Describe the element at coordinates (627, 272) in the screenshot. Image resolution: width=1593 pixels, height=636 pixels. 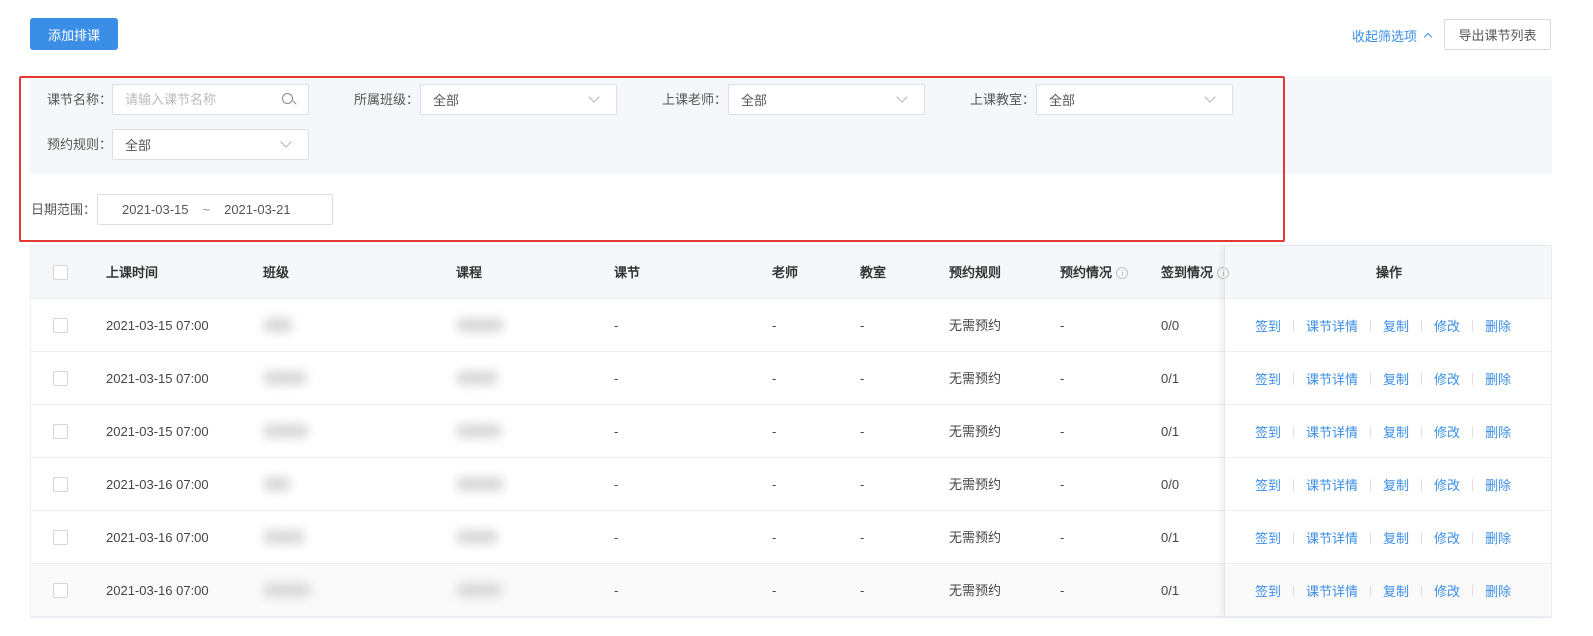
I see `column-header-lesson: 课节` at that location.